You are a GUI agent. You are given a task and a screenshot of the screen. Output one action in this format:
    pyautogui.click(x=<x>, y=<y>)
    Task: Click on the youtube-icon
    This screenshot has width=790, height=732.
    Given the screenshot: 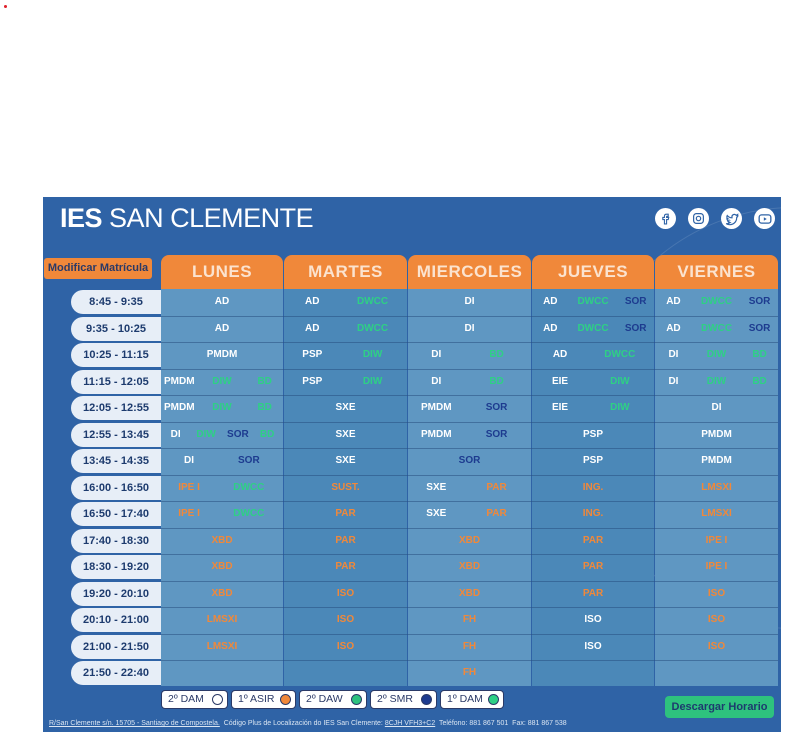 What is the action you would take?
    pyautogui.click(x=764, y=218)
    